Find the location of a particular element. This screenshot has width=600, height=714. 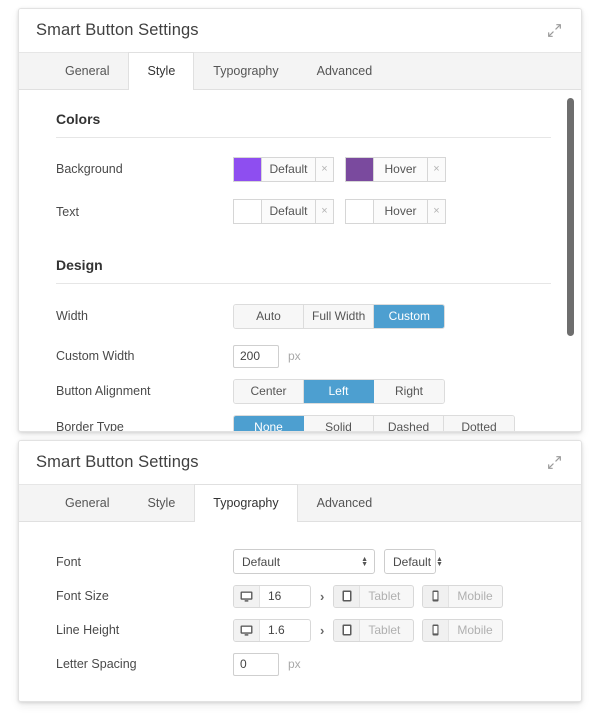

color-state-label-text-default: Default is located at coordinates (288, 211).